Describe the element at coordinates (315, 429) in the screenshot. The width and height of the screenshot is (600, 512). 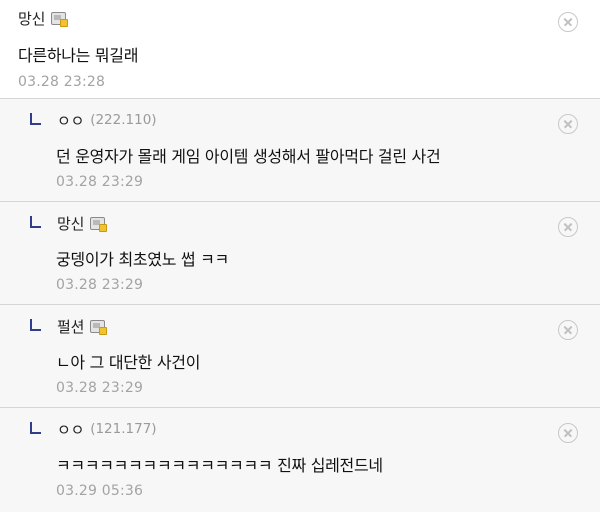
I see `comment-header: ㅇㅇ (121.177)` at that location.